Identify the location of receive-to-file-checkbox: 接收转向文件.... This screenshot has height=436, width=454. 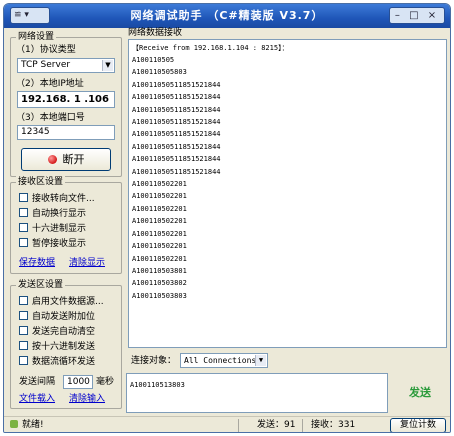
(57, 199).